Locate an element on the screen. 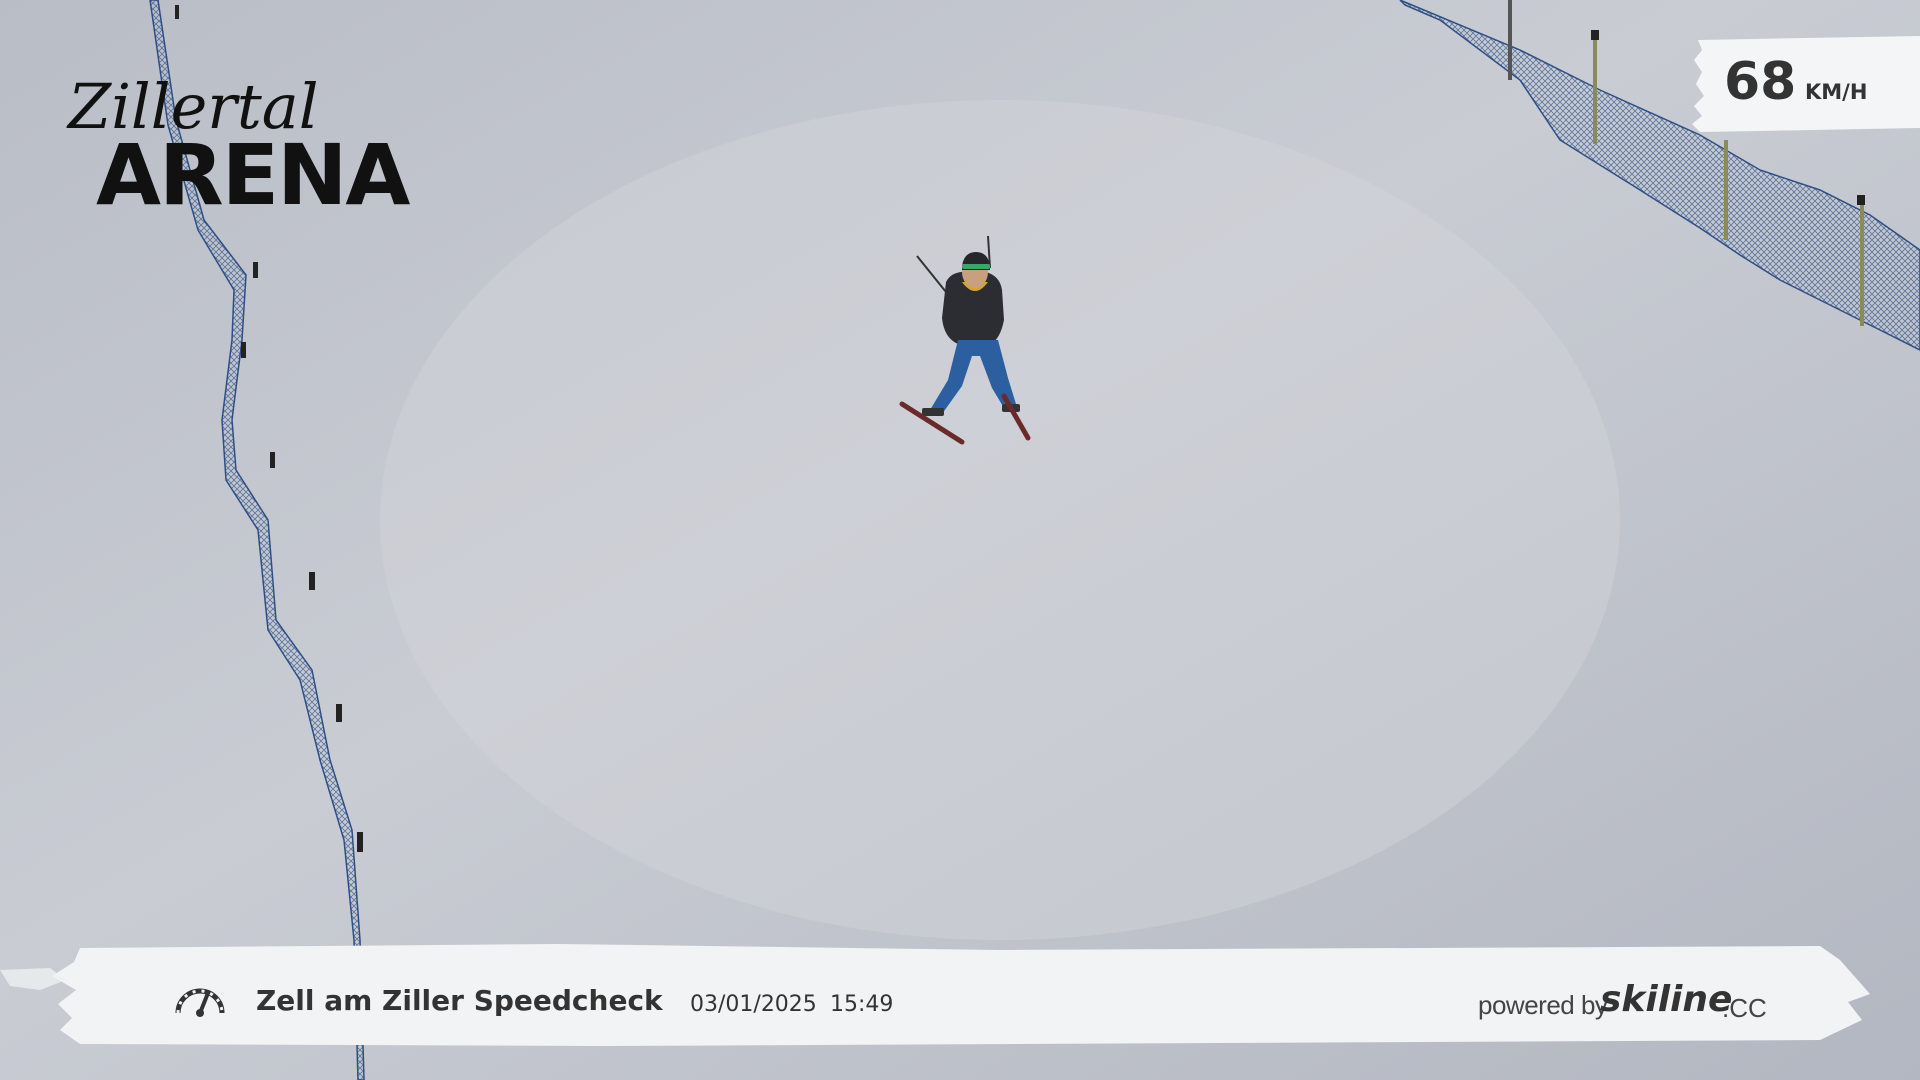 This screenshot has width=1920, height=1080. svg-text: ARENA is located at coordinates (253, 167).